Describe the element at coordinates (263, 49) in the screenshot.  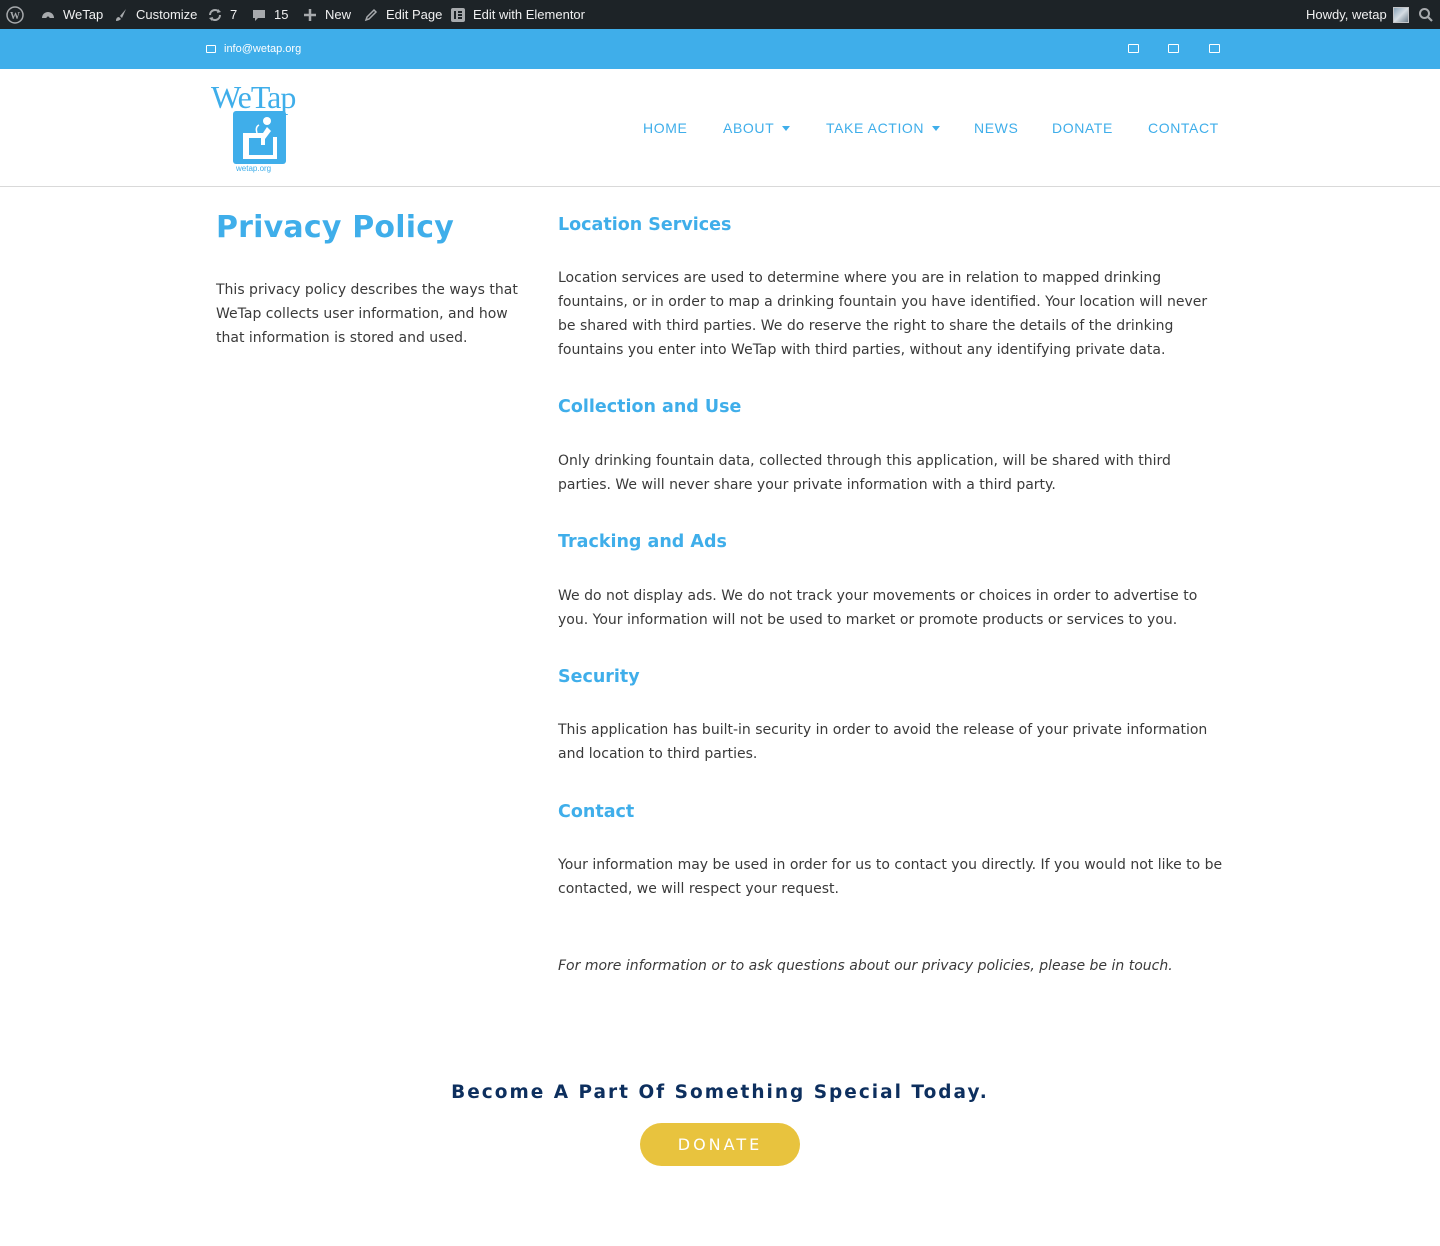
I see `email-text: info@wetap.org` at that location.